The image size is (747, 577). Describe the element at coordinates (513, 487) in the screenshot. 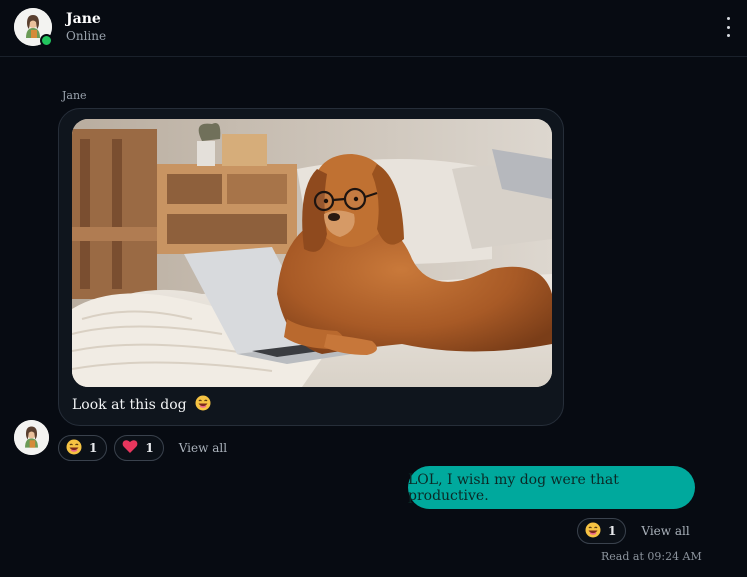

I see `outgoing-message-text: LOL, I wish my dog were that productive.` at that location.